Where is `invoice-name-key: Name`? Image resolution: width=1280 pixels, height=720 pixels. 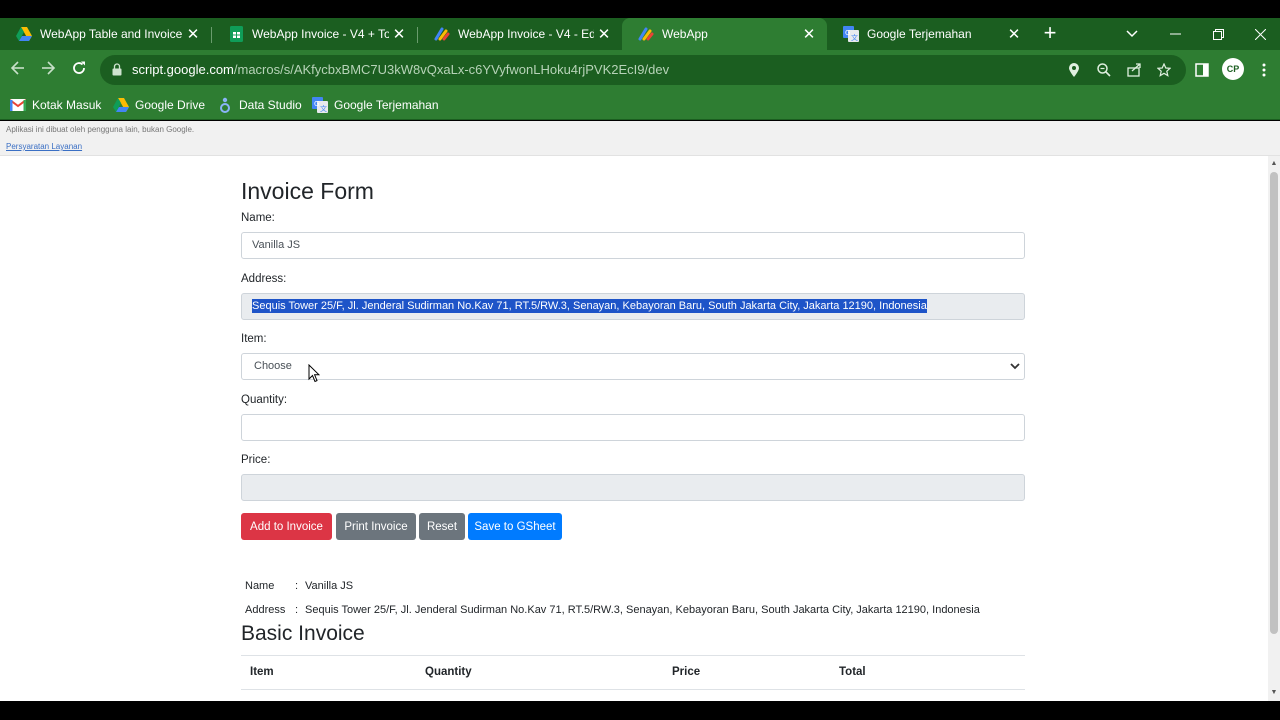
invoice-name-key: Name is located at coordinates (260, 586).